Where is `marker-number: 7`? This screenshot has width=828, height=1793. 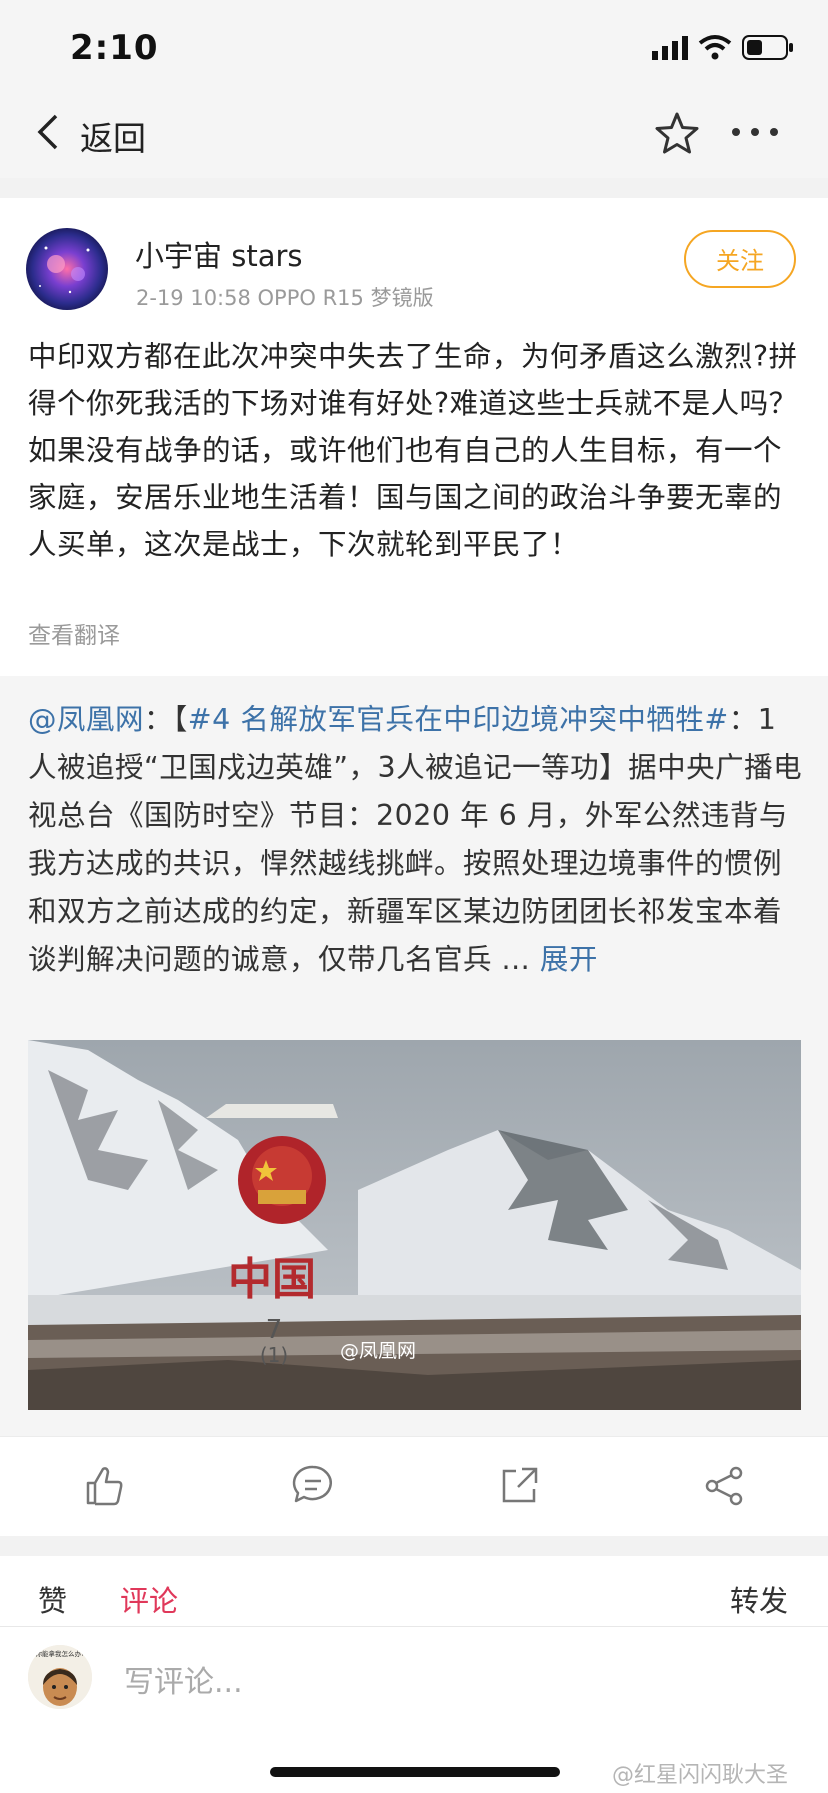
marker-number: 7 is located at coordinates (274, 1330).